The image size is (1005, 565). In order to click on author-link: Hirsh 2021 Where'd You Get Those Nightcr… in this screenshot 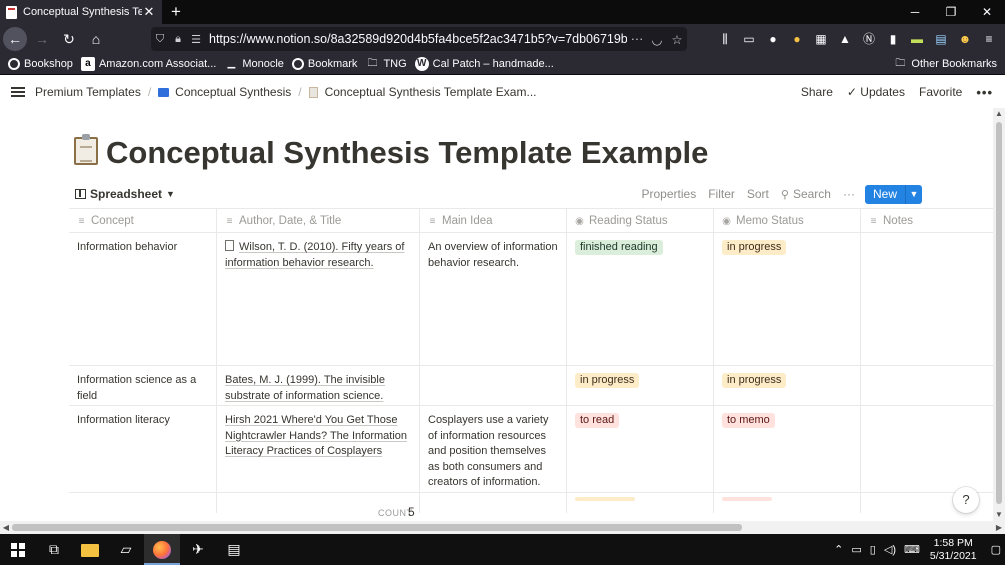, I will do `click(316, 435)`.